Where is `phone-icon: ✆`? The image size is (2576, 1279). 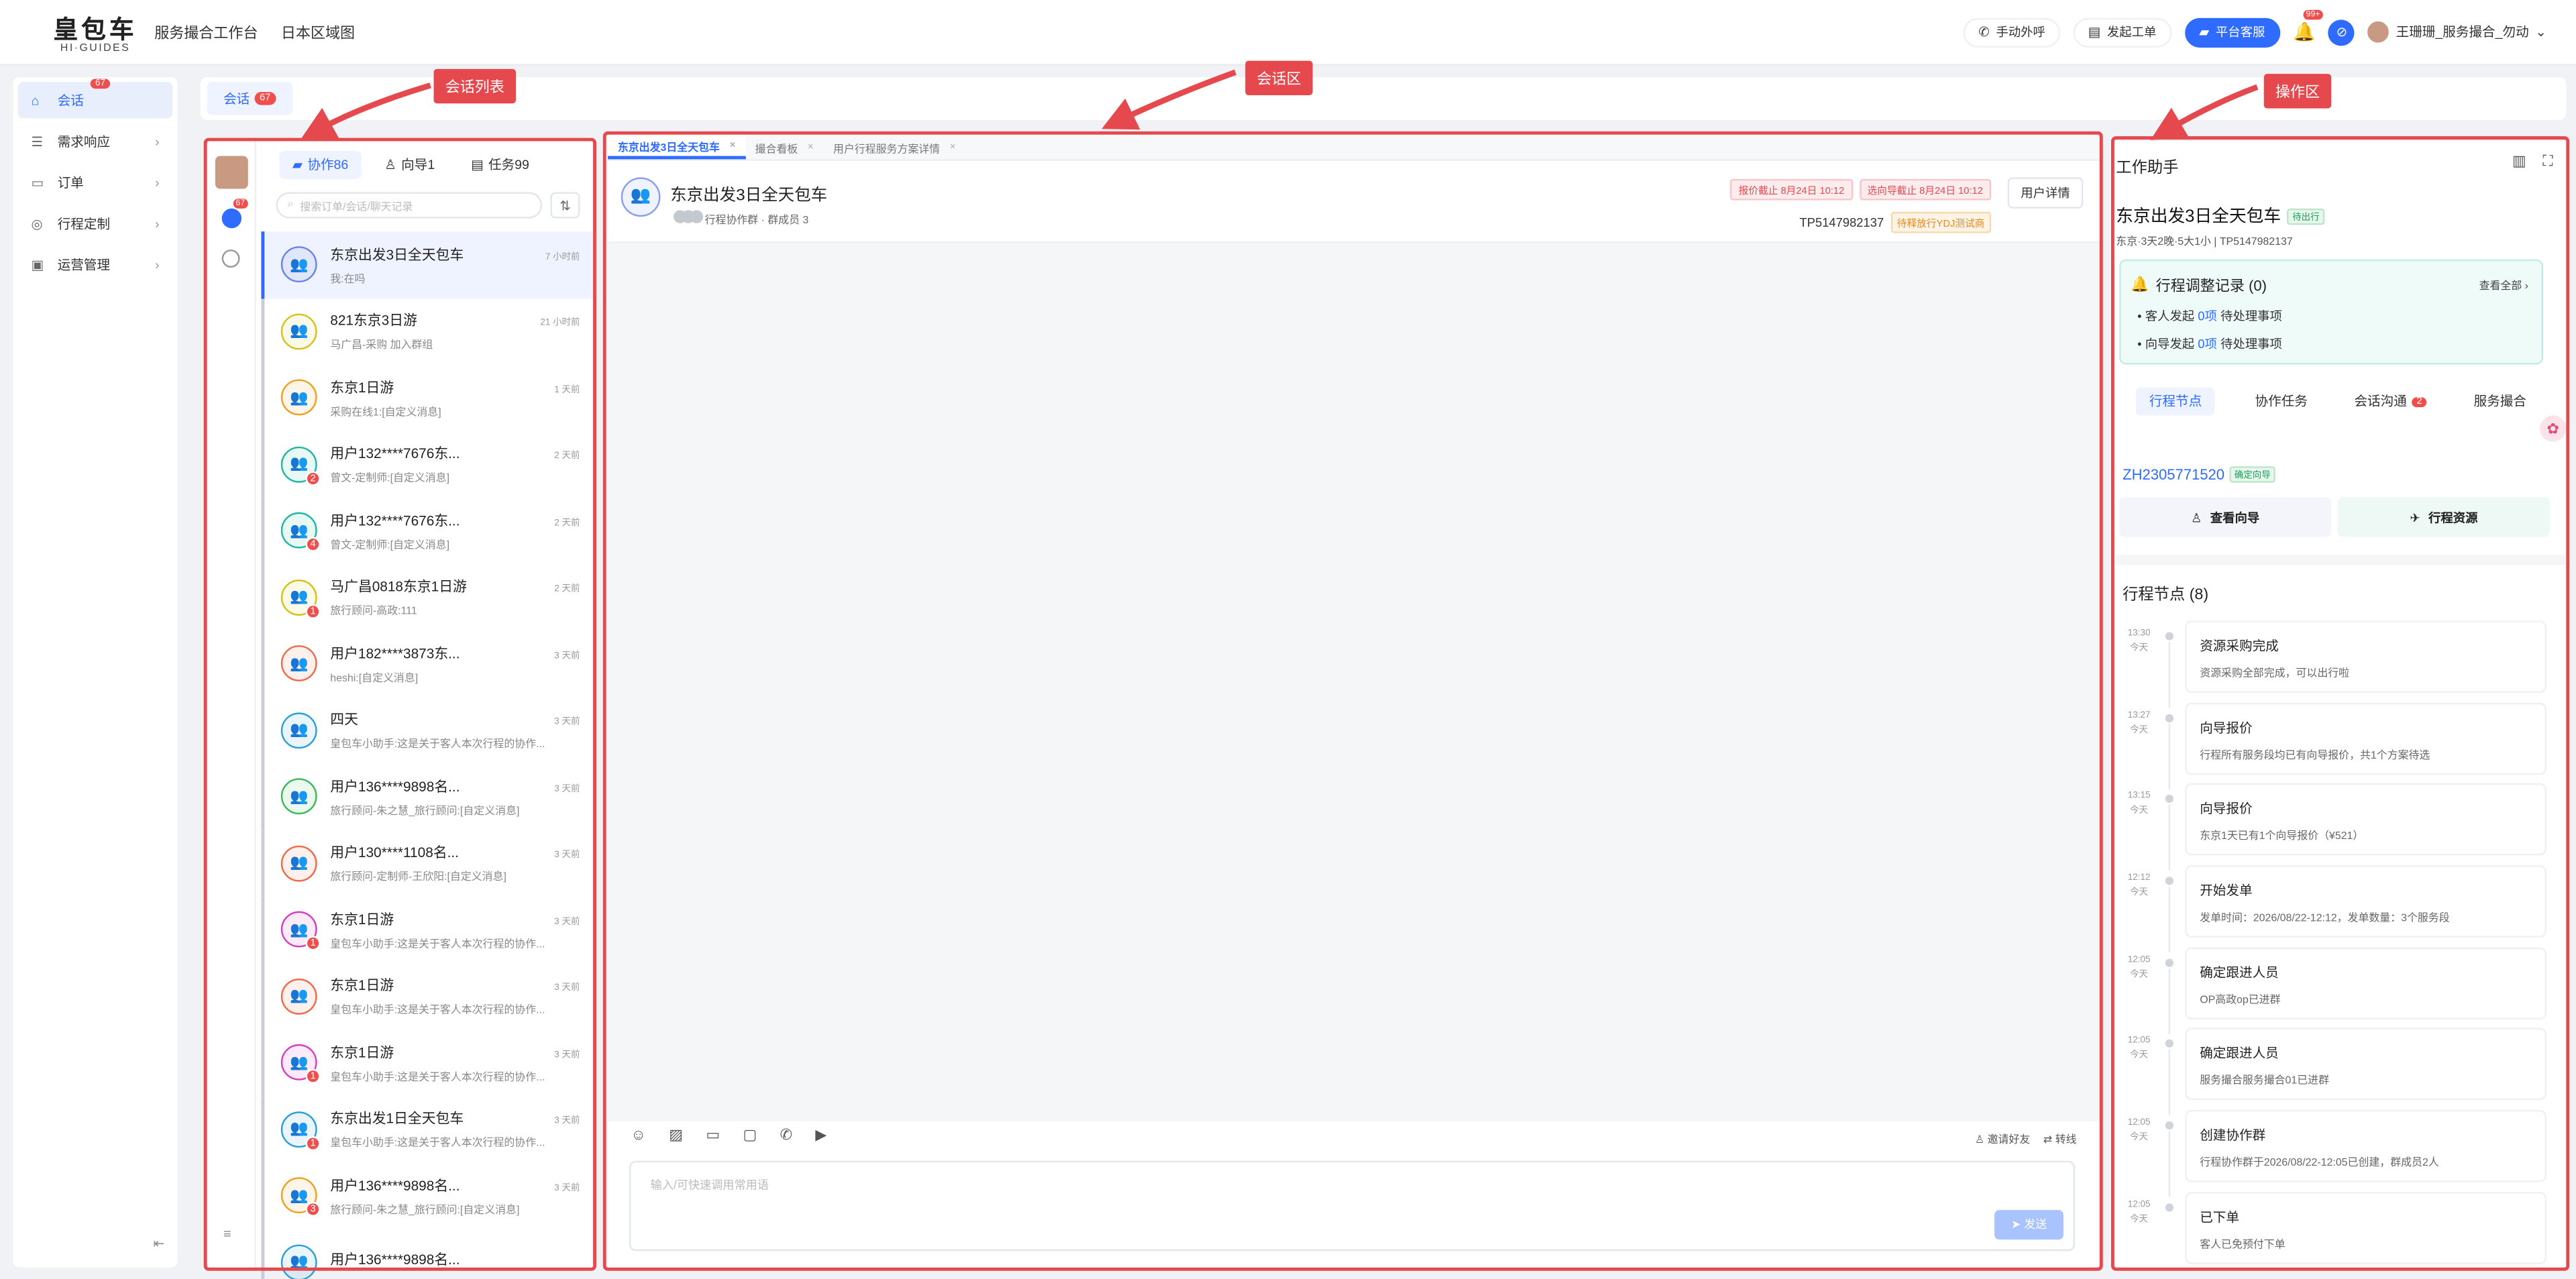
phone-icon: ✆ is located at coordinates (1984, 32).